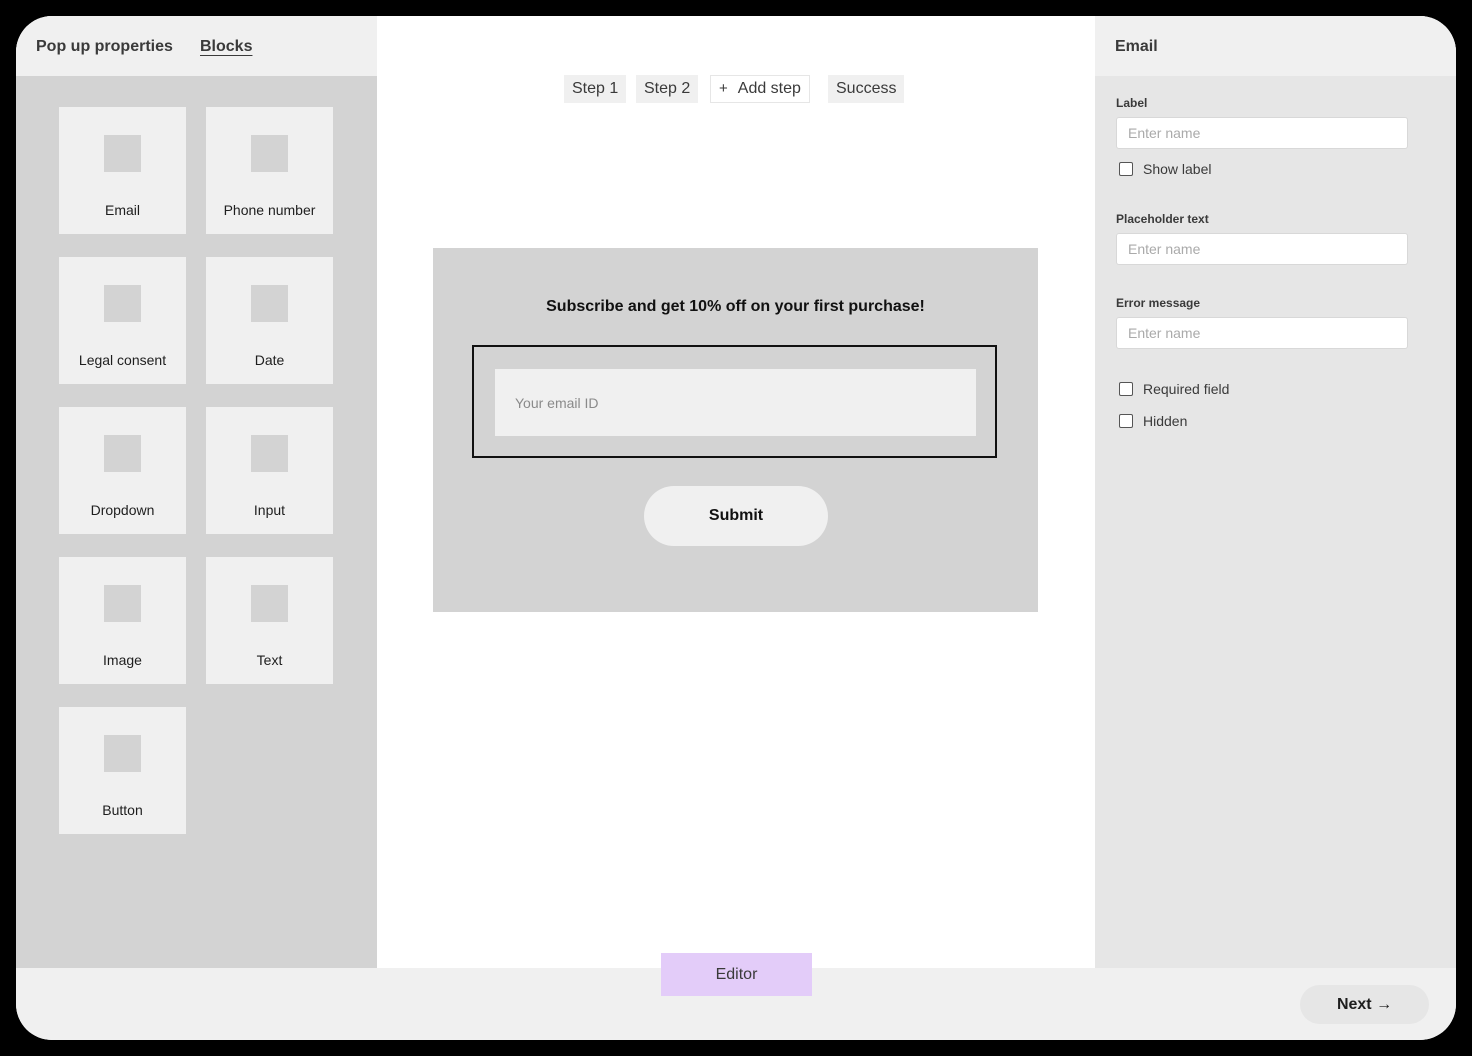 Image resolution: width=1472 pixels, height=1056 pixels. Describe the element at coordinates (226, 47) in the screenshot. I see `tab-blocks: Blocks` at that location.